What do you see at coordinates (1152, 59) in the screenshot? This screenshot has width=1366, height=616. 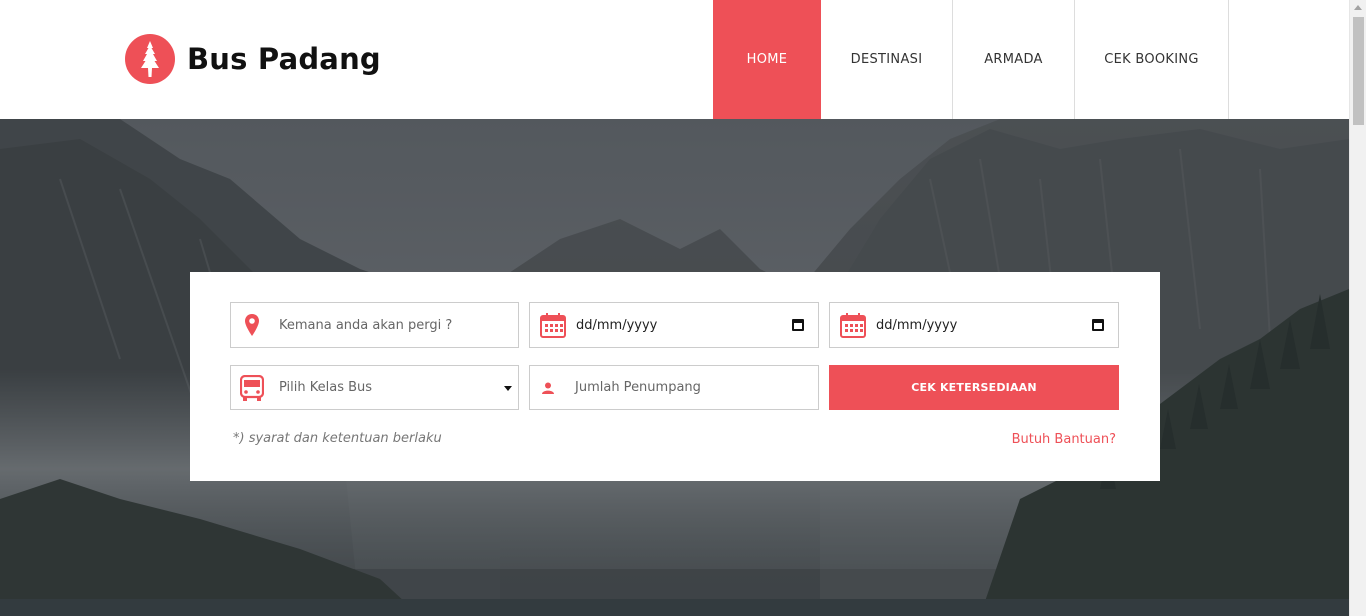 I see `nav-cek-booking: CEK BOOKING` at bounding box center [1152, 59].